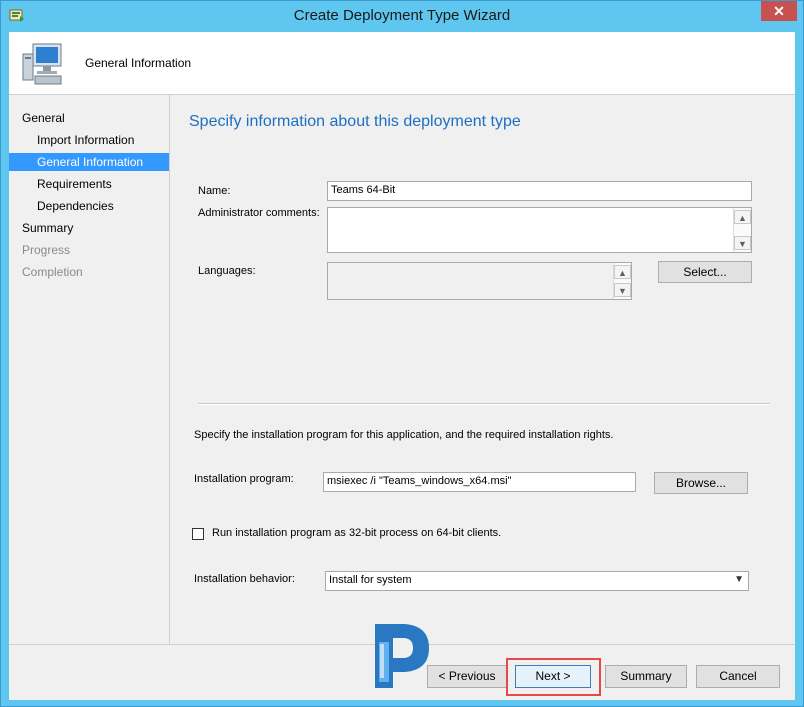 The width and height of the screenshot is (804, 707). Describe the element at coordinates (539, 230) in the screenshot. I see `admin-comments-field: ▲ ▼` at that location.